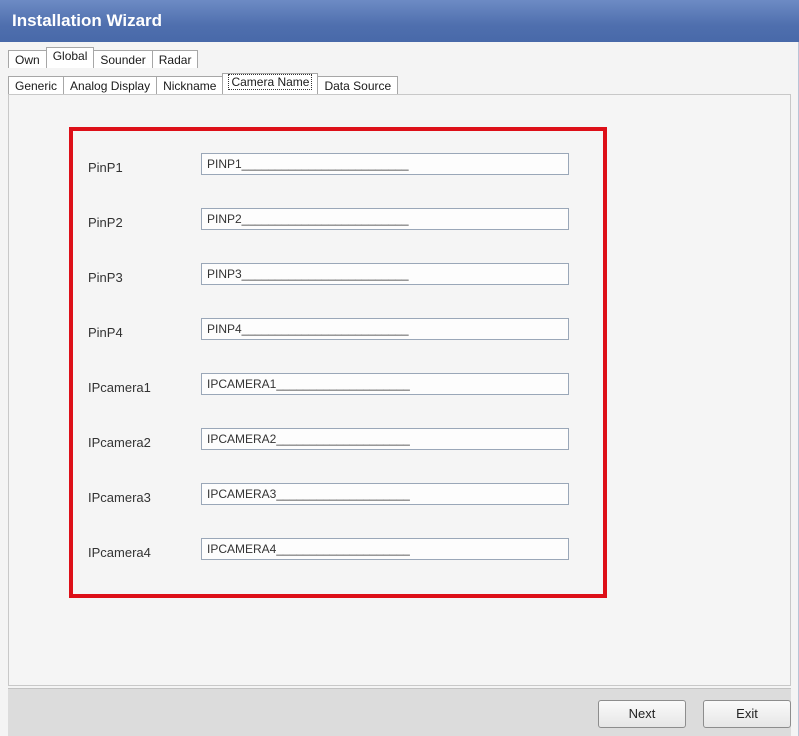 This screenshot has width=799, height=736. I want to click on ipcamera2-label: IPcamera2, so click(119, 442).